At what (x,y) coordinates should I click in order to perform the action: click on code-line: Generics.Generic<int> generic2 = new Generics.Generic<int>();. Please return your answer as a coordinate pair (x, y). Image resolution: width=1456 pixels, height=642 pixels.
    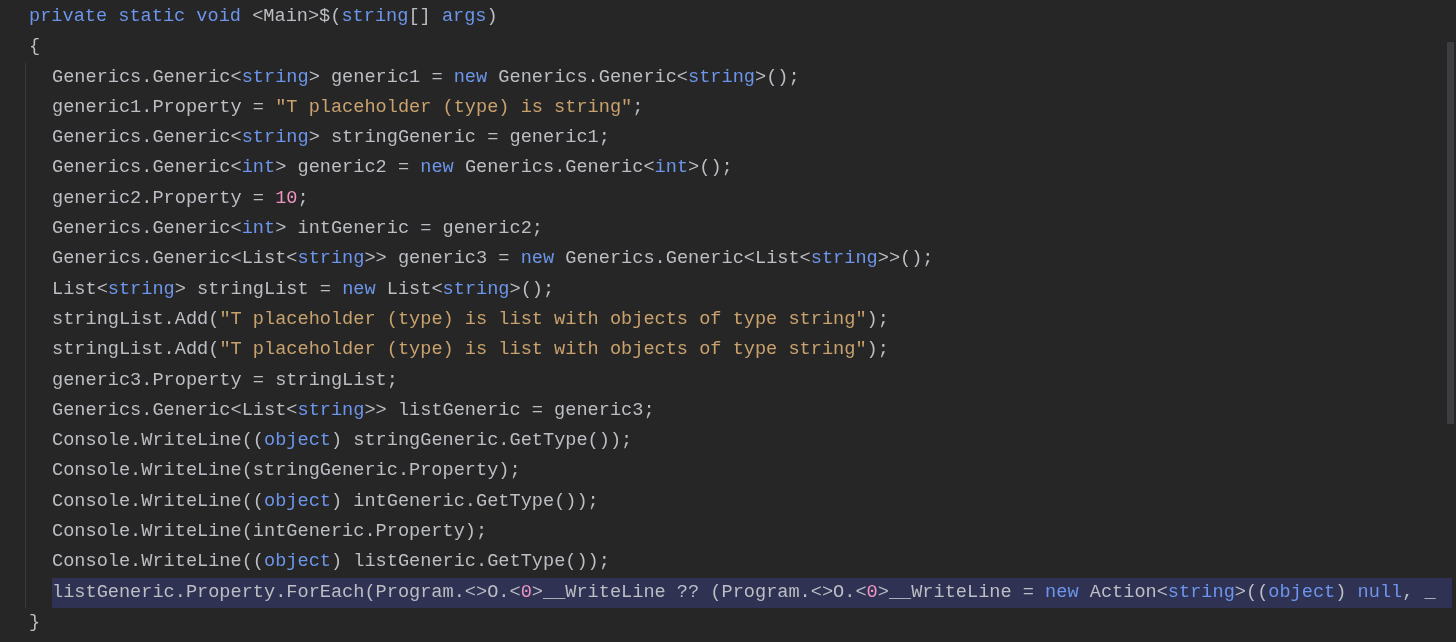
    Looking at the image, I should click on (392, 168).